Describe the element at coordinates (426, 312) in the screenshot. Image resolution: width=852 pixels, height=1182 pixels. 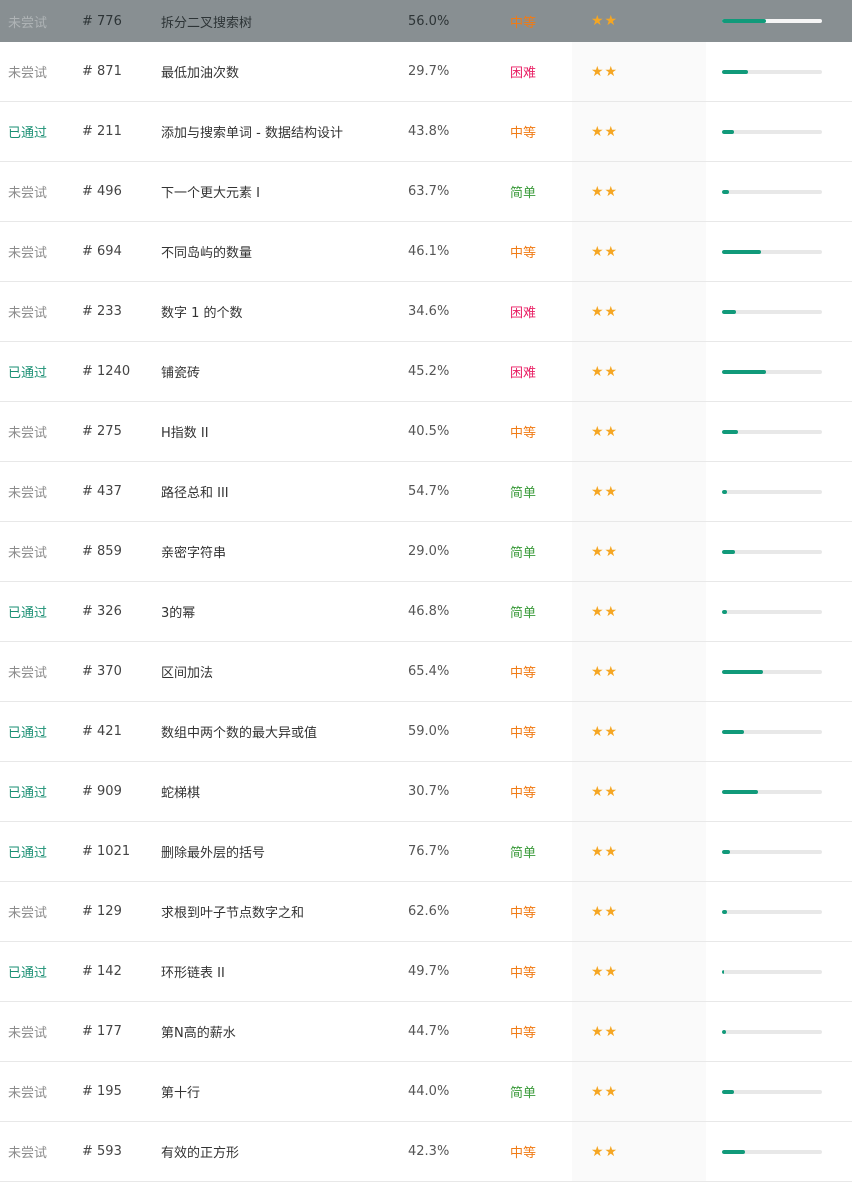
I see `table-row: 未尝试 # 233 数字 1 的个数 34.6% 困难 ★★` at that location.